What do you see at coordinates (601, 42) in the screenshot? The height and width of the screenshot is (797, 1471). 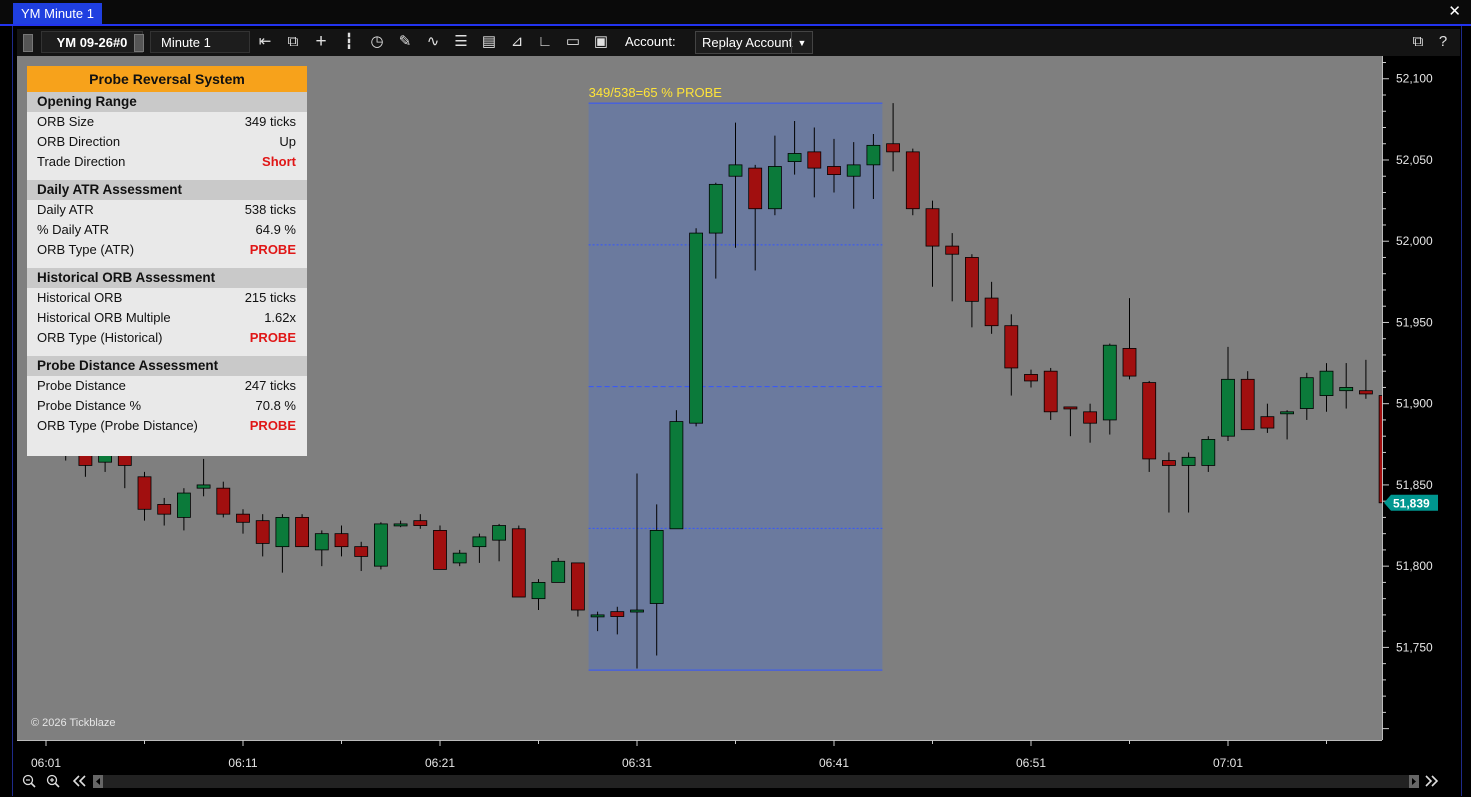 I see `save-icon: ▣` at bounding box center [601, 42].